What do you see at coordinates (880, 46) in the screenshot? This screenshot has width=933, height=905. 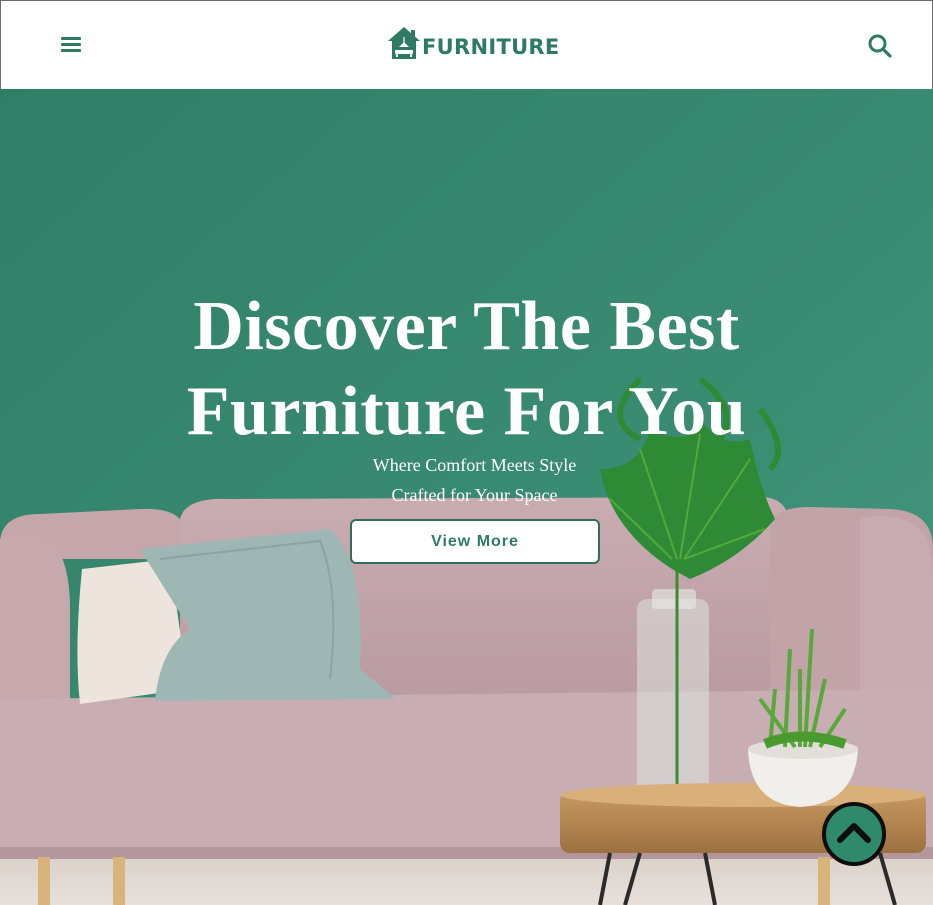 I see `search-icon` at bounding box center [880, 46].